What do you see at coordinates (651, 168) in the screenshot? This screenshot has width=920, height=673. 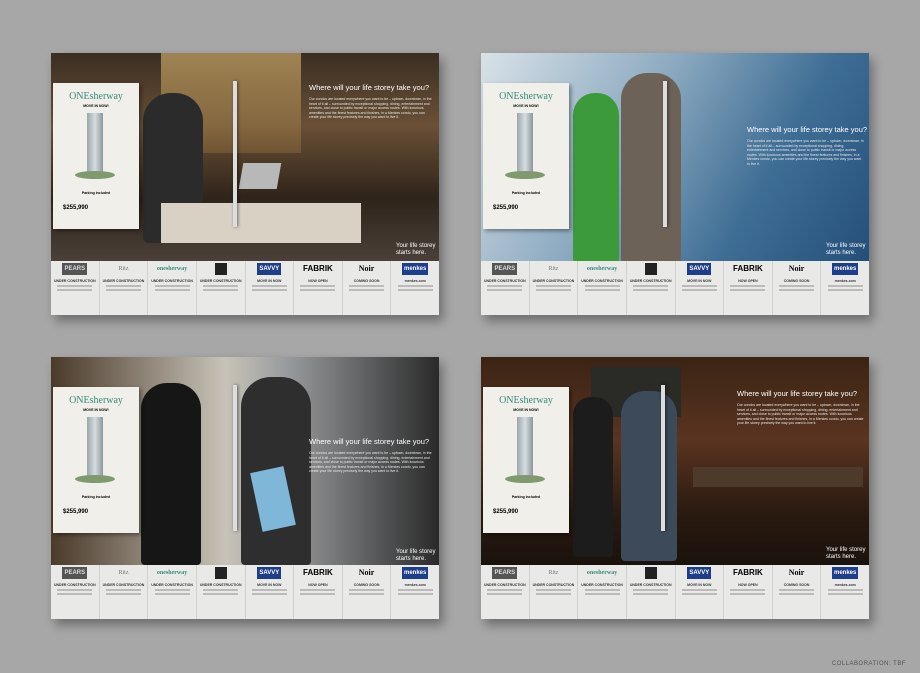 I see `person-man-grey` at bounding box center [651, 168].